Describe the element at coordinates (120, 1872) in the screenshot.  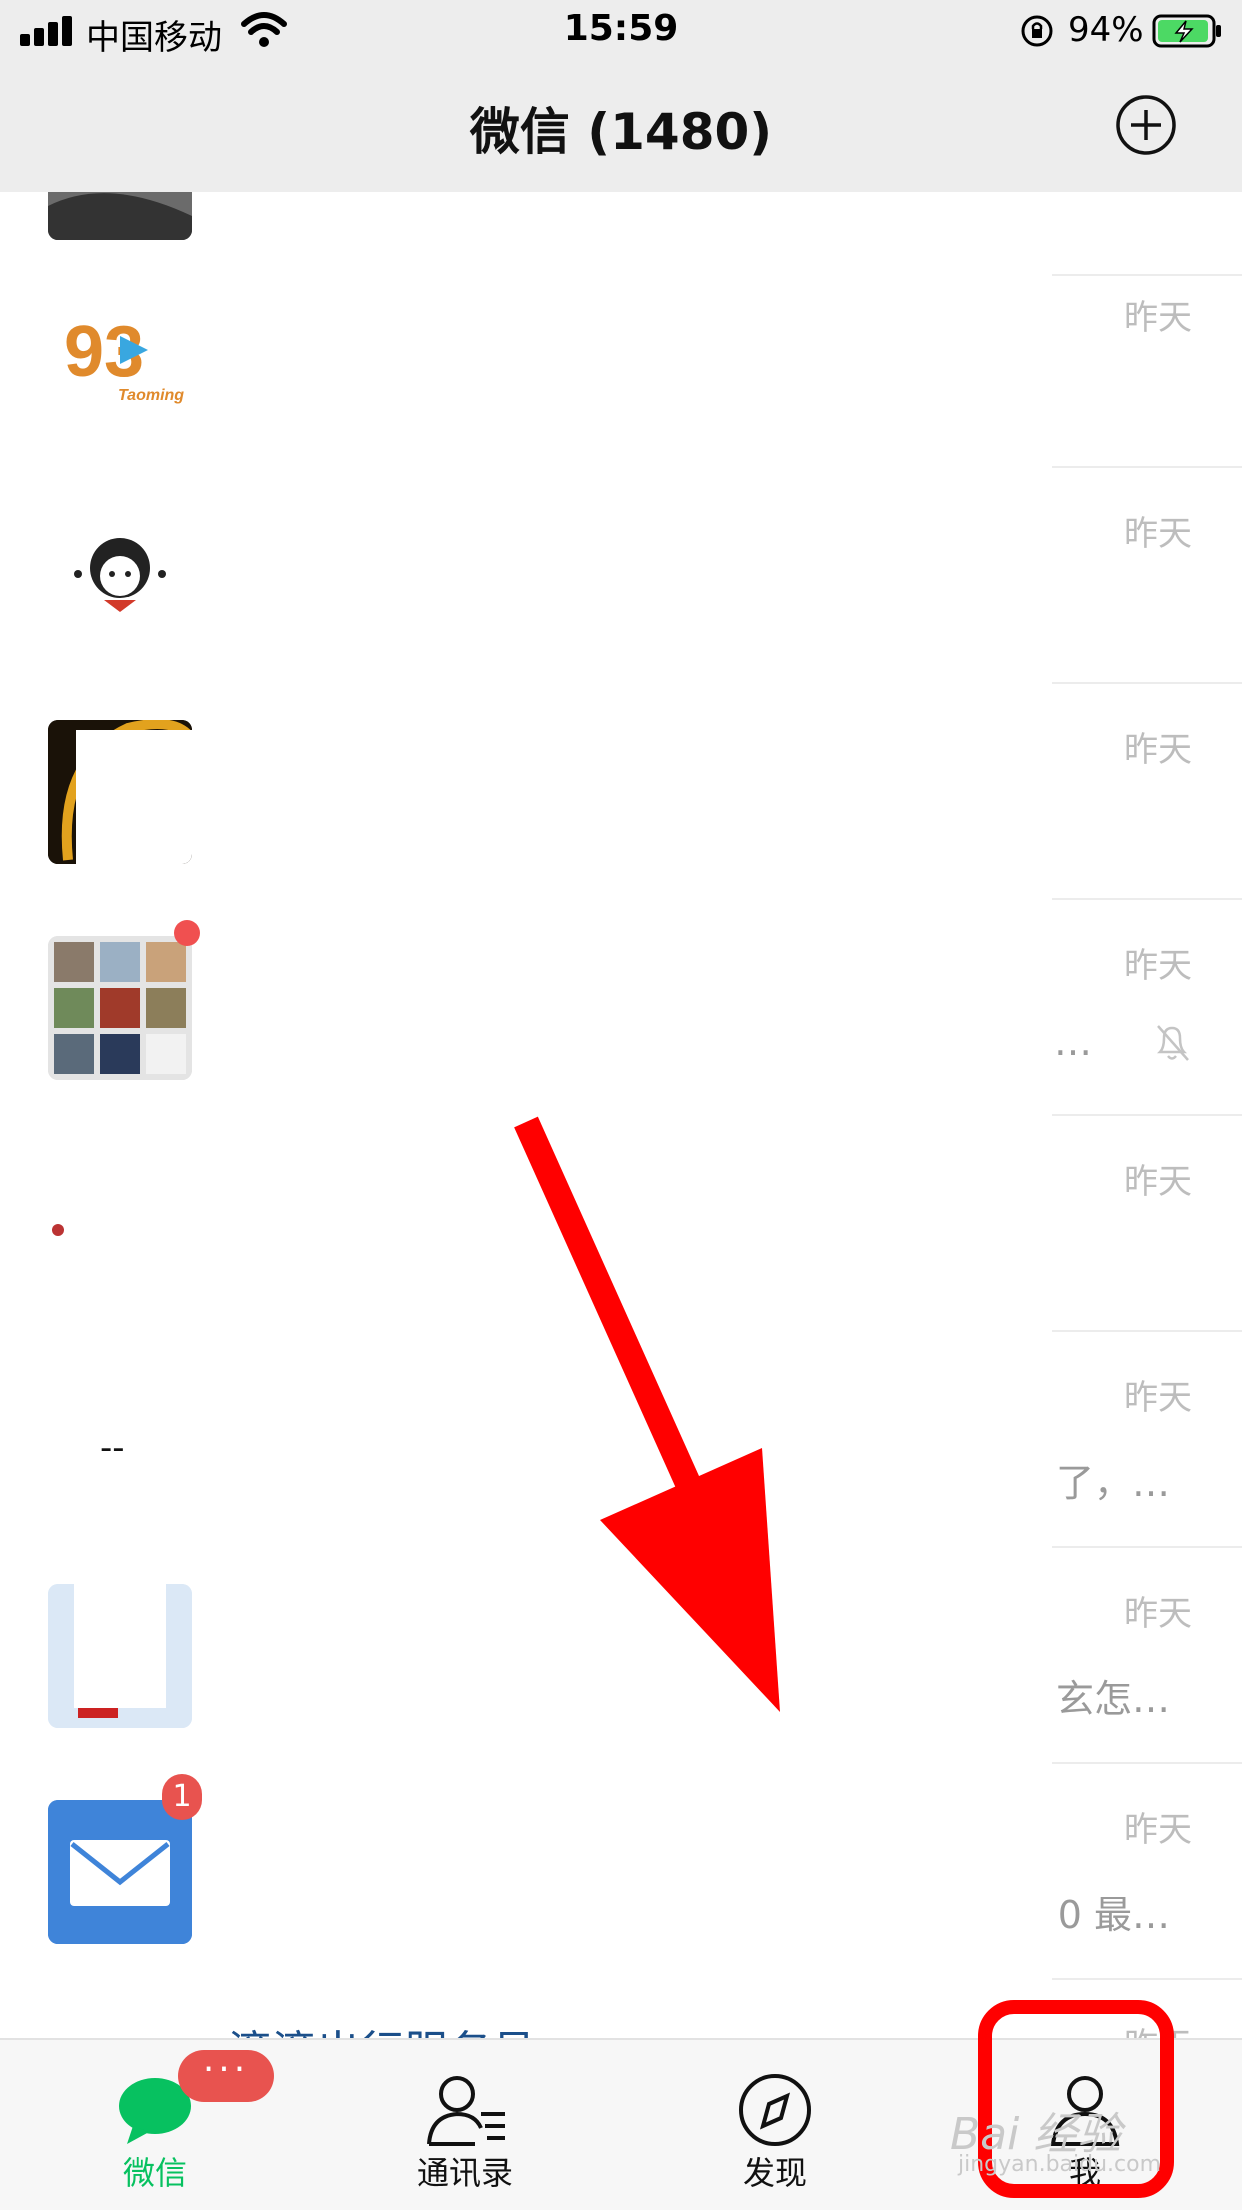
I see `mail-avatar` at that location.